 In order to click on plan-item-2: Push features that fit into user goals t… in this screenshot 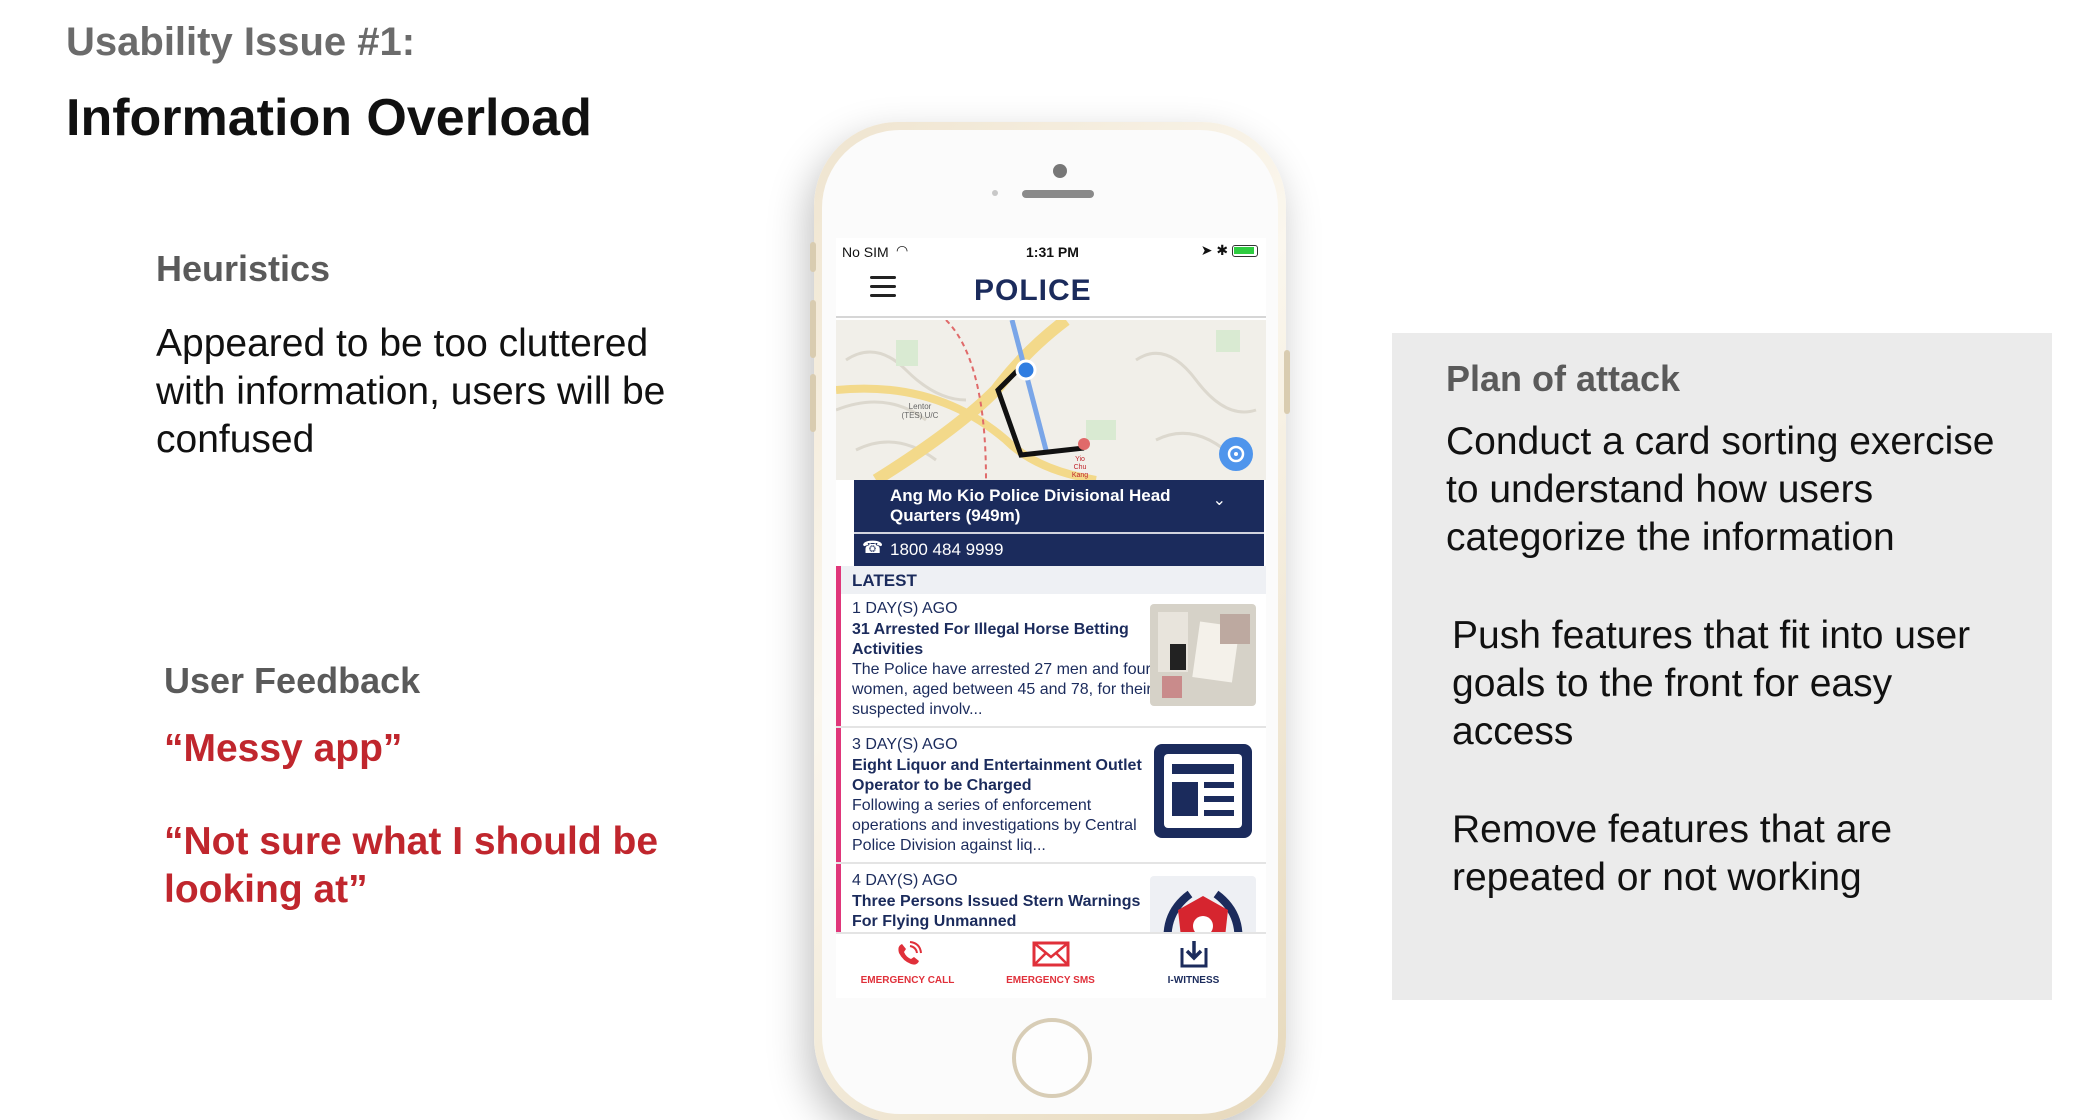, I will do `click(1711, 683)`.